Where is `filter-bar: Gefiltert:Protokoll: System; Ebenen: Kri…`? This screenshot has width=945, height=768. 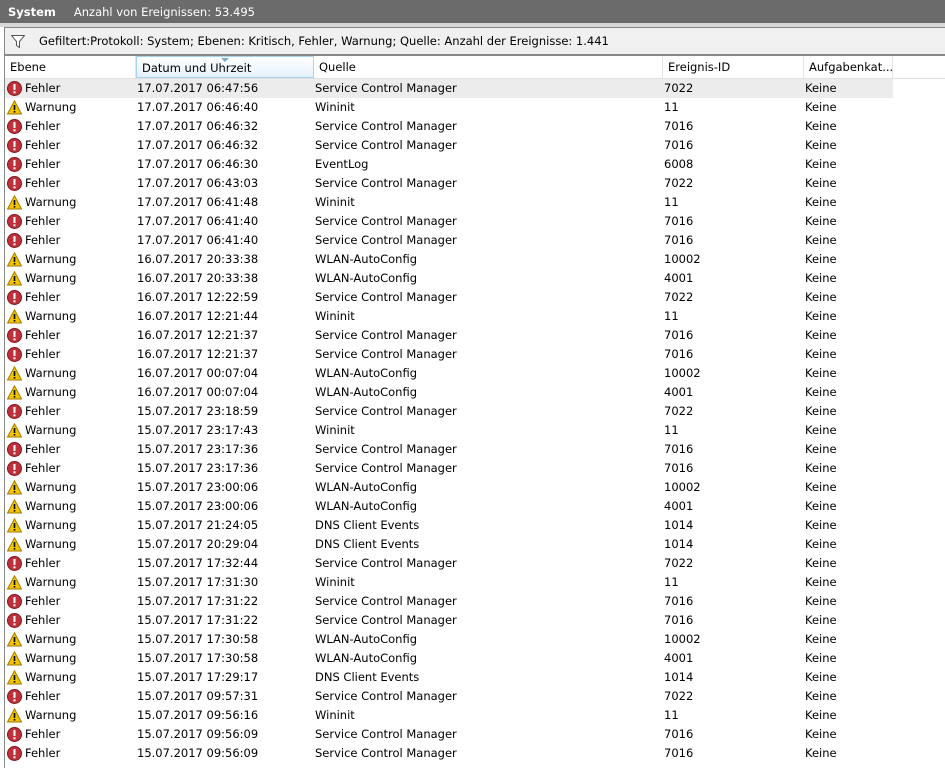
filter-bar: Gefiltert:Protokoll: System; Ebenen: Kri… is located at coordinates (475, 42).